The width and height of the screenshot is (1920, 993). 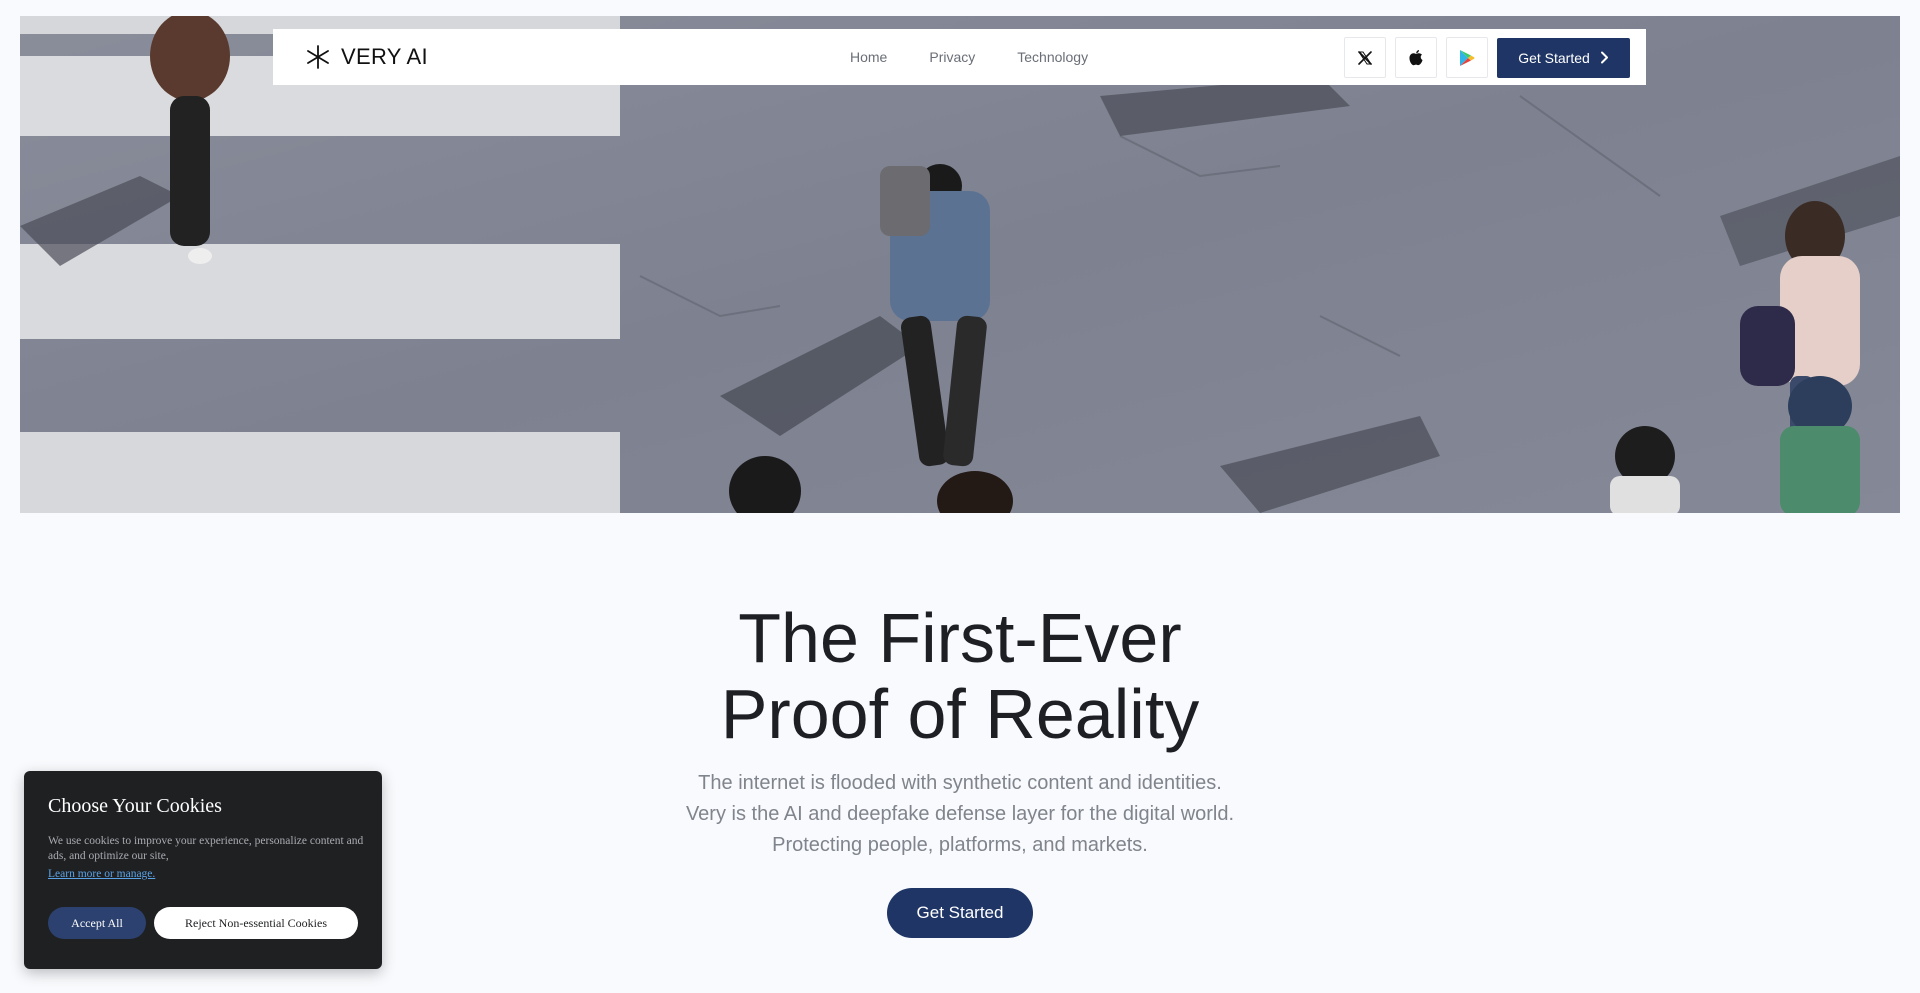 I want to click on brand-name: VERY AI, so click(x=384, y=56).